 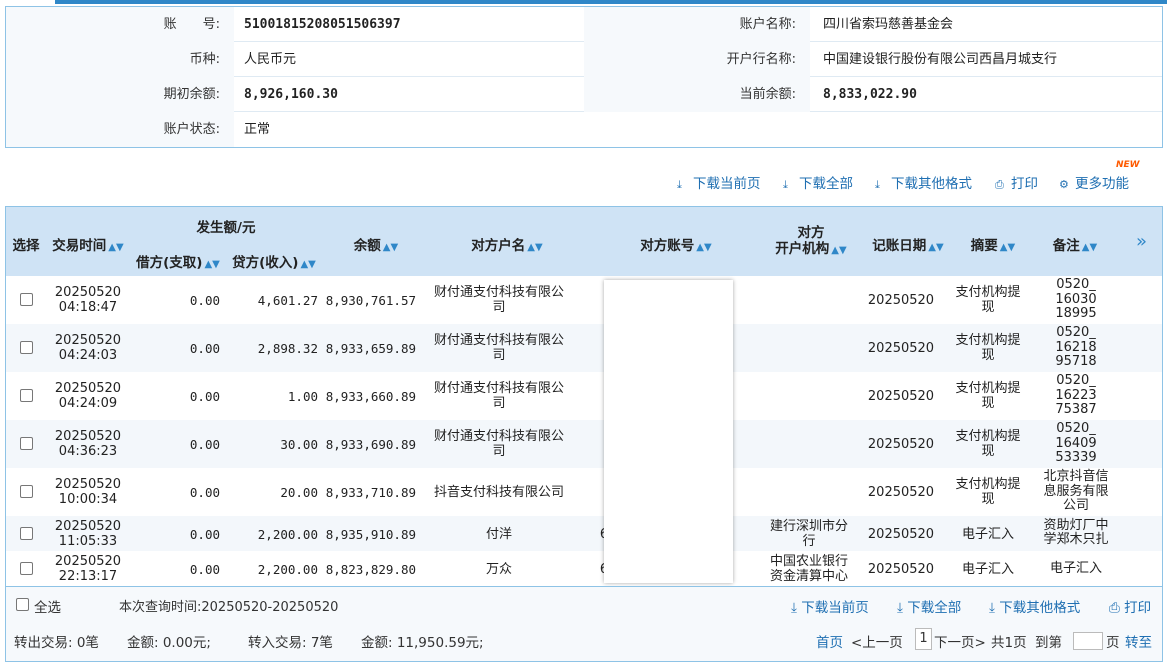 I want to click on download-page-button: ⤓ 下载当前页, so click(x=719, y=184).